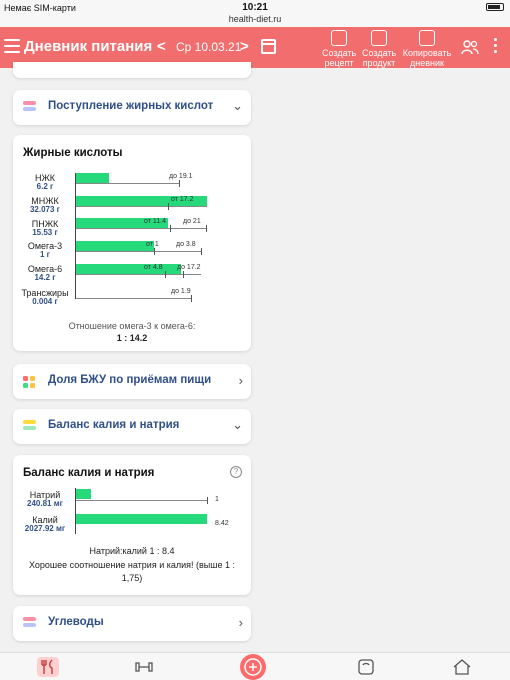 The image size is (510, 680). I want to click on bar-omega3, so click(115, 246).